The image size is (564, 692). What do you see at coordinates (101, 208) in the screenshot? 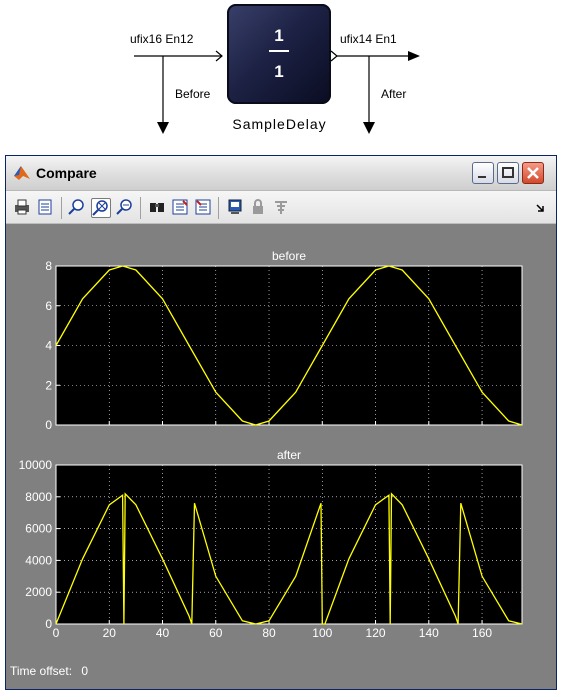
I see `zoom-xy-icon` at bounding box center [101, 208].